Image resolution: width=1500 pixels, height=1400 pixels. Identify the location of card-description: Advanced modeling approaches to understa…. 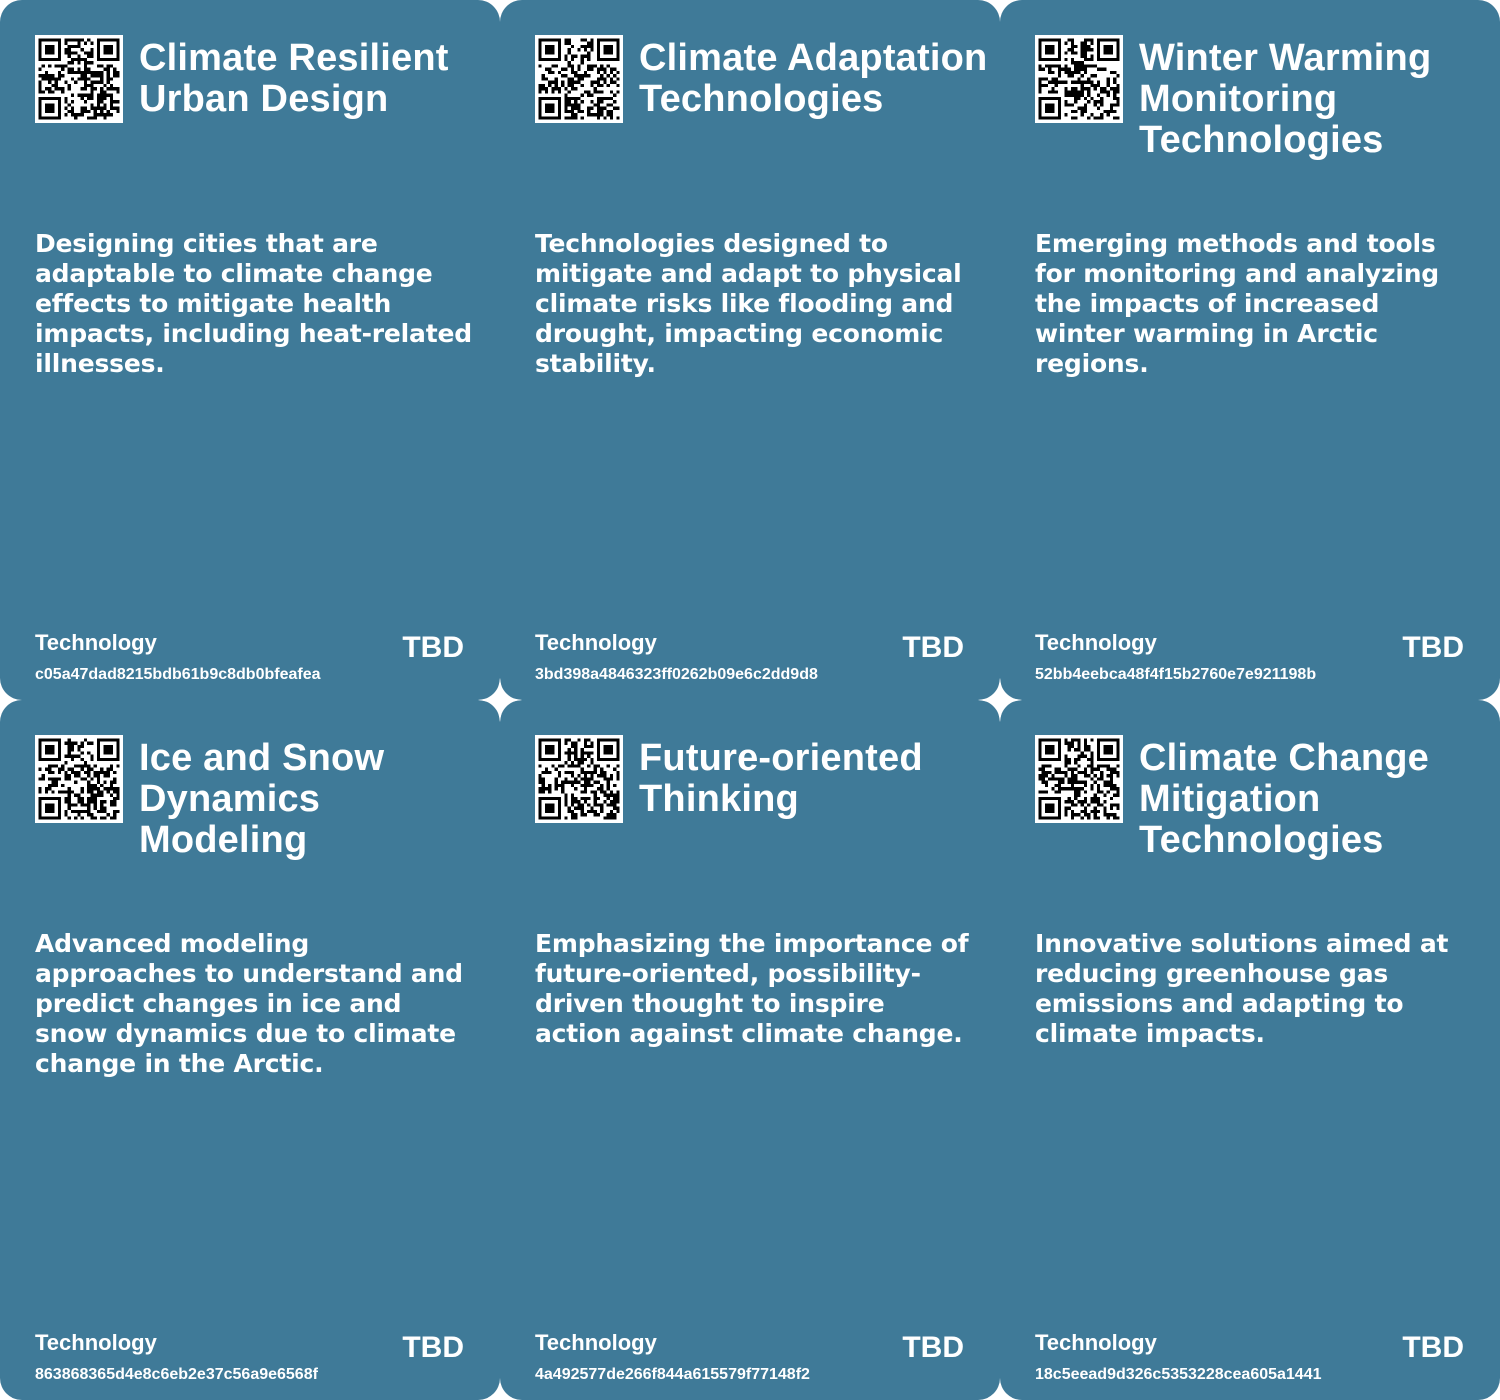
(249, 1003).